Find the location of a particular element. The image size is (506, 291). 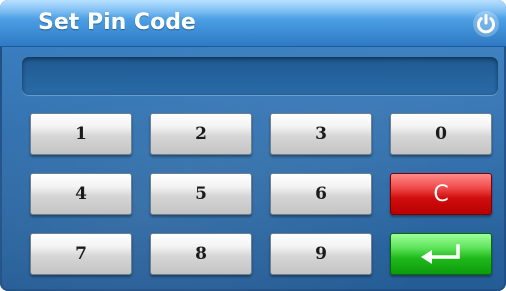

key-8: 8 is located at coordinates (201, 254).